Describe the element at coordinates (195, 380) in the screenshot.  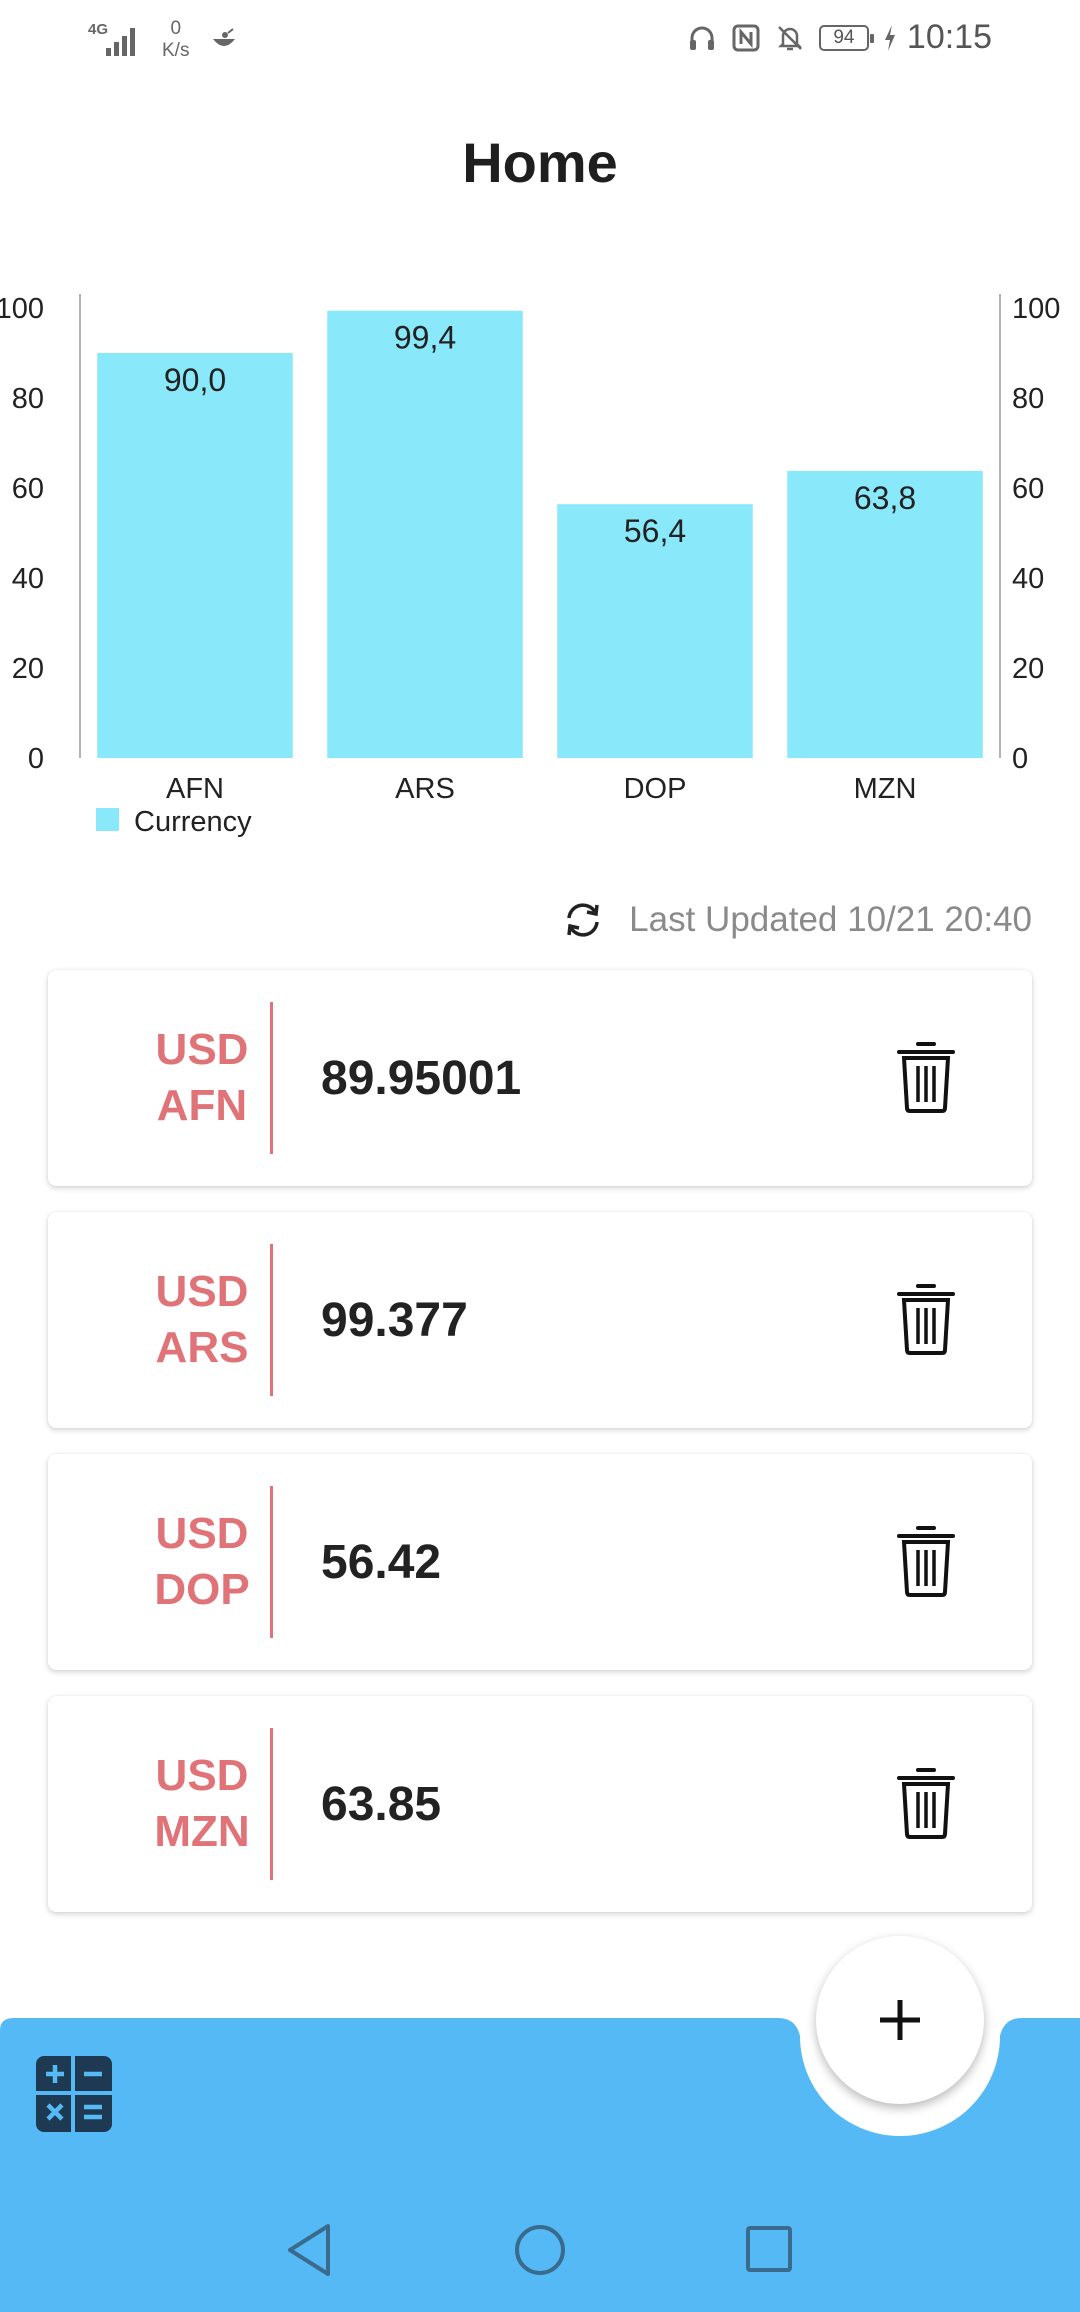
I see `bar-value-label: 90,0` at that location.